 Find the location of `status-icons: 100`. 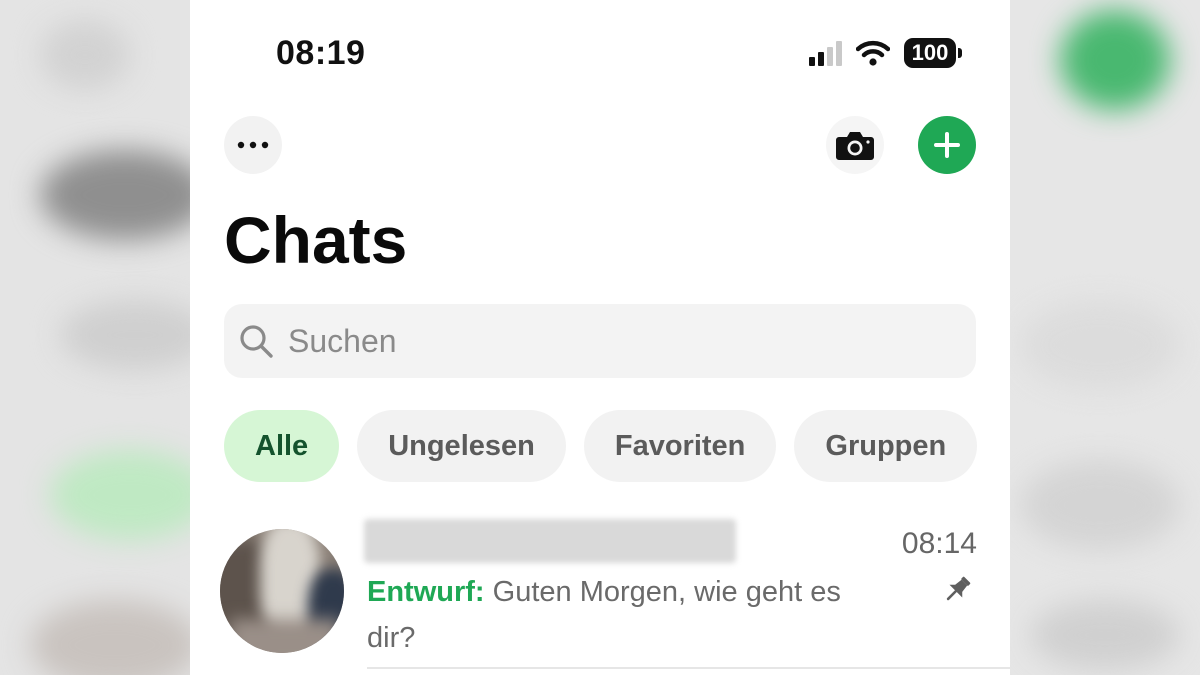

status-icons: 100 is located at coordinates (885, 53).